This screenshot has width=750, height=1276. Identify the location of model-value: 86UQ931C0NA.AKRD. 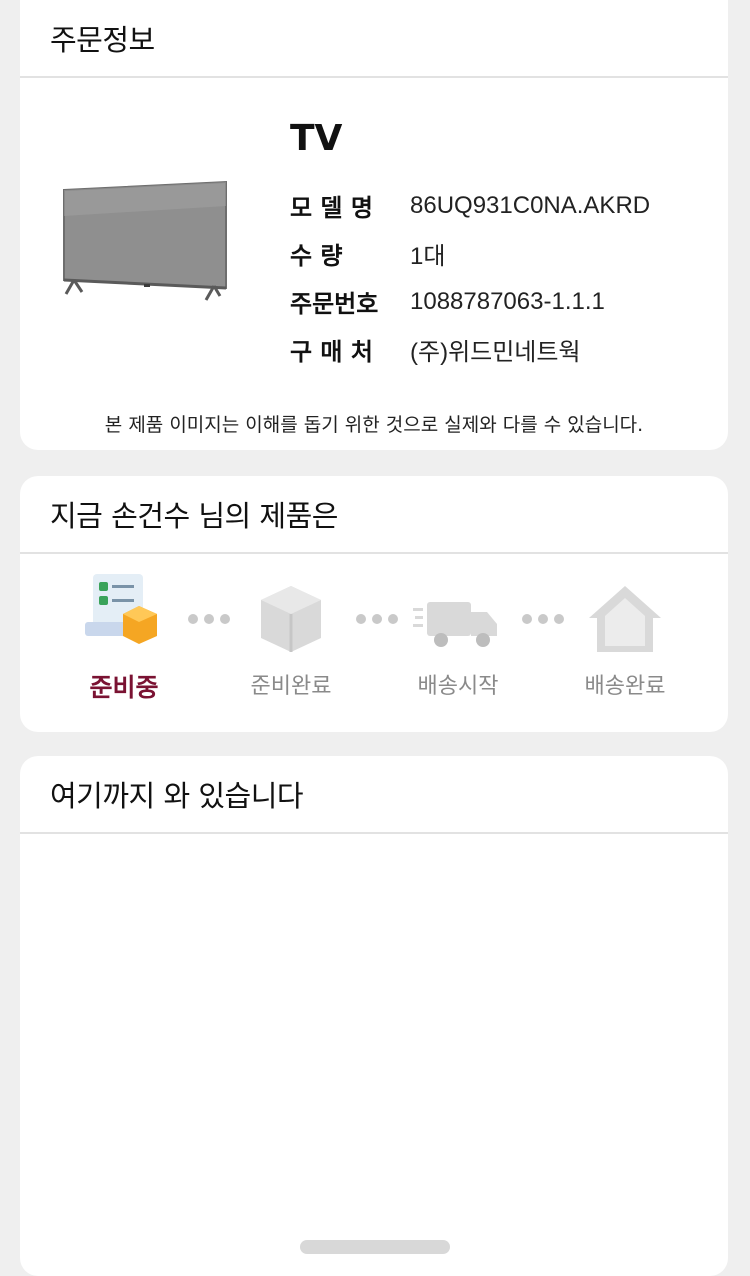
(530, 205).